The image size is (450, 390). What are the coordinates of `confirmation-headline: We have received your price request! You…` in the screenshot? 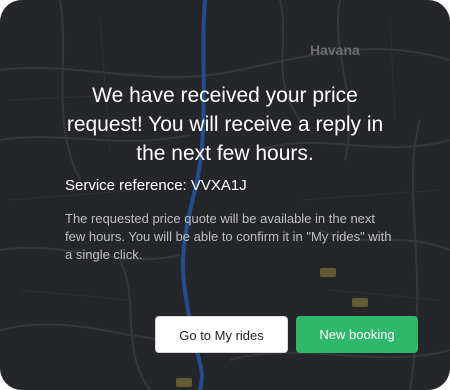 It's located at (225, 124).